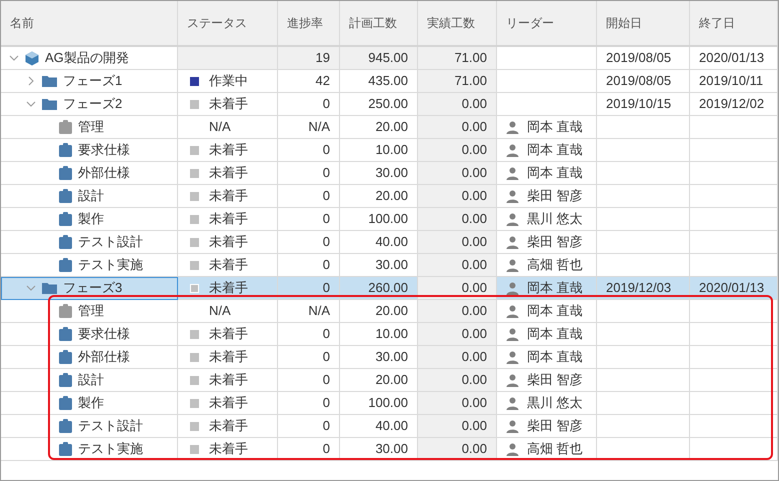 The image size is (779, 481). Describe the element at coordinates (389, 81) in the screenshot. I see `table-row: フェーズ1 作業中 42 435.00 71.00 2019/08/05 2019/10/11` at that location.